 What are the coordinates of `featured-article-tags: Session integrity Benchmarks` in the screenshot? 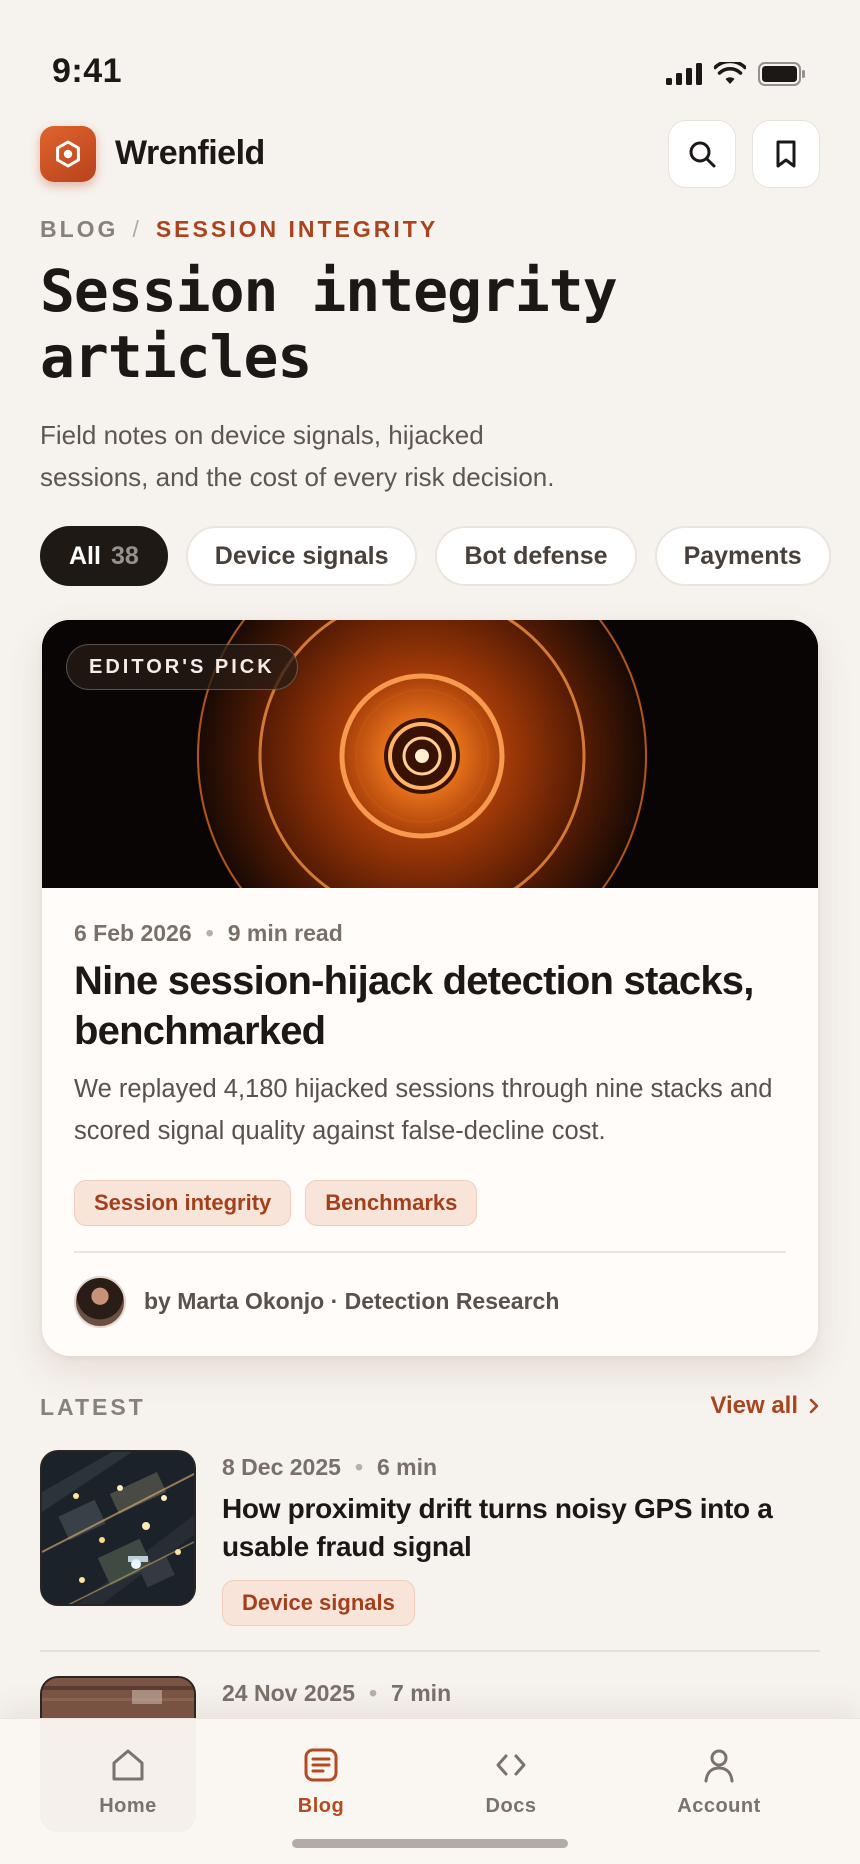 It's located at (276, 1203).